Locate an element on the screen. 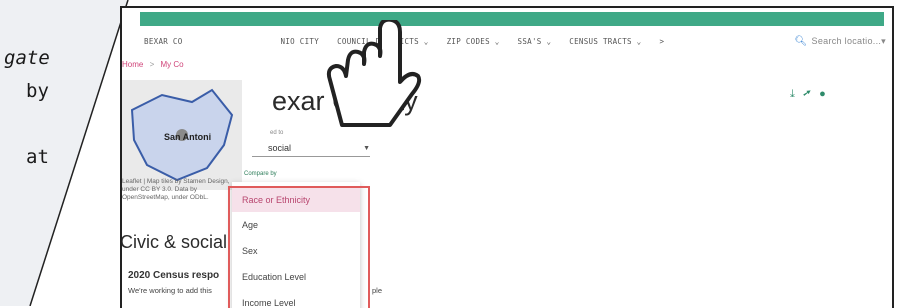 This screenshot has width=902, height=308. download-icon: ⤓ is located at coordinates (796, 94).